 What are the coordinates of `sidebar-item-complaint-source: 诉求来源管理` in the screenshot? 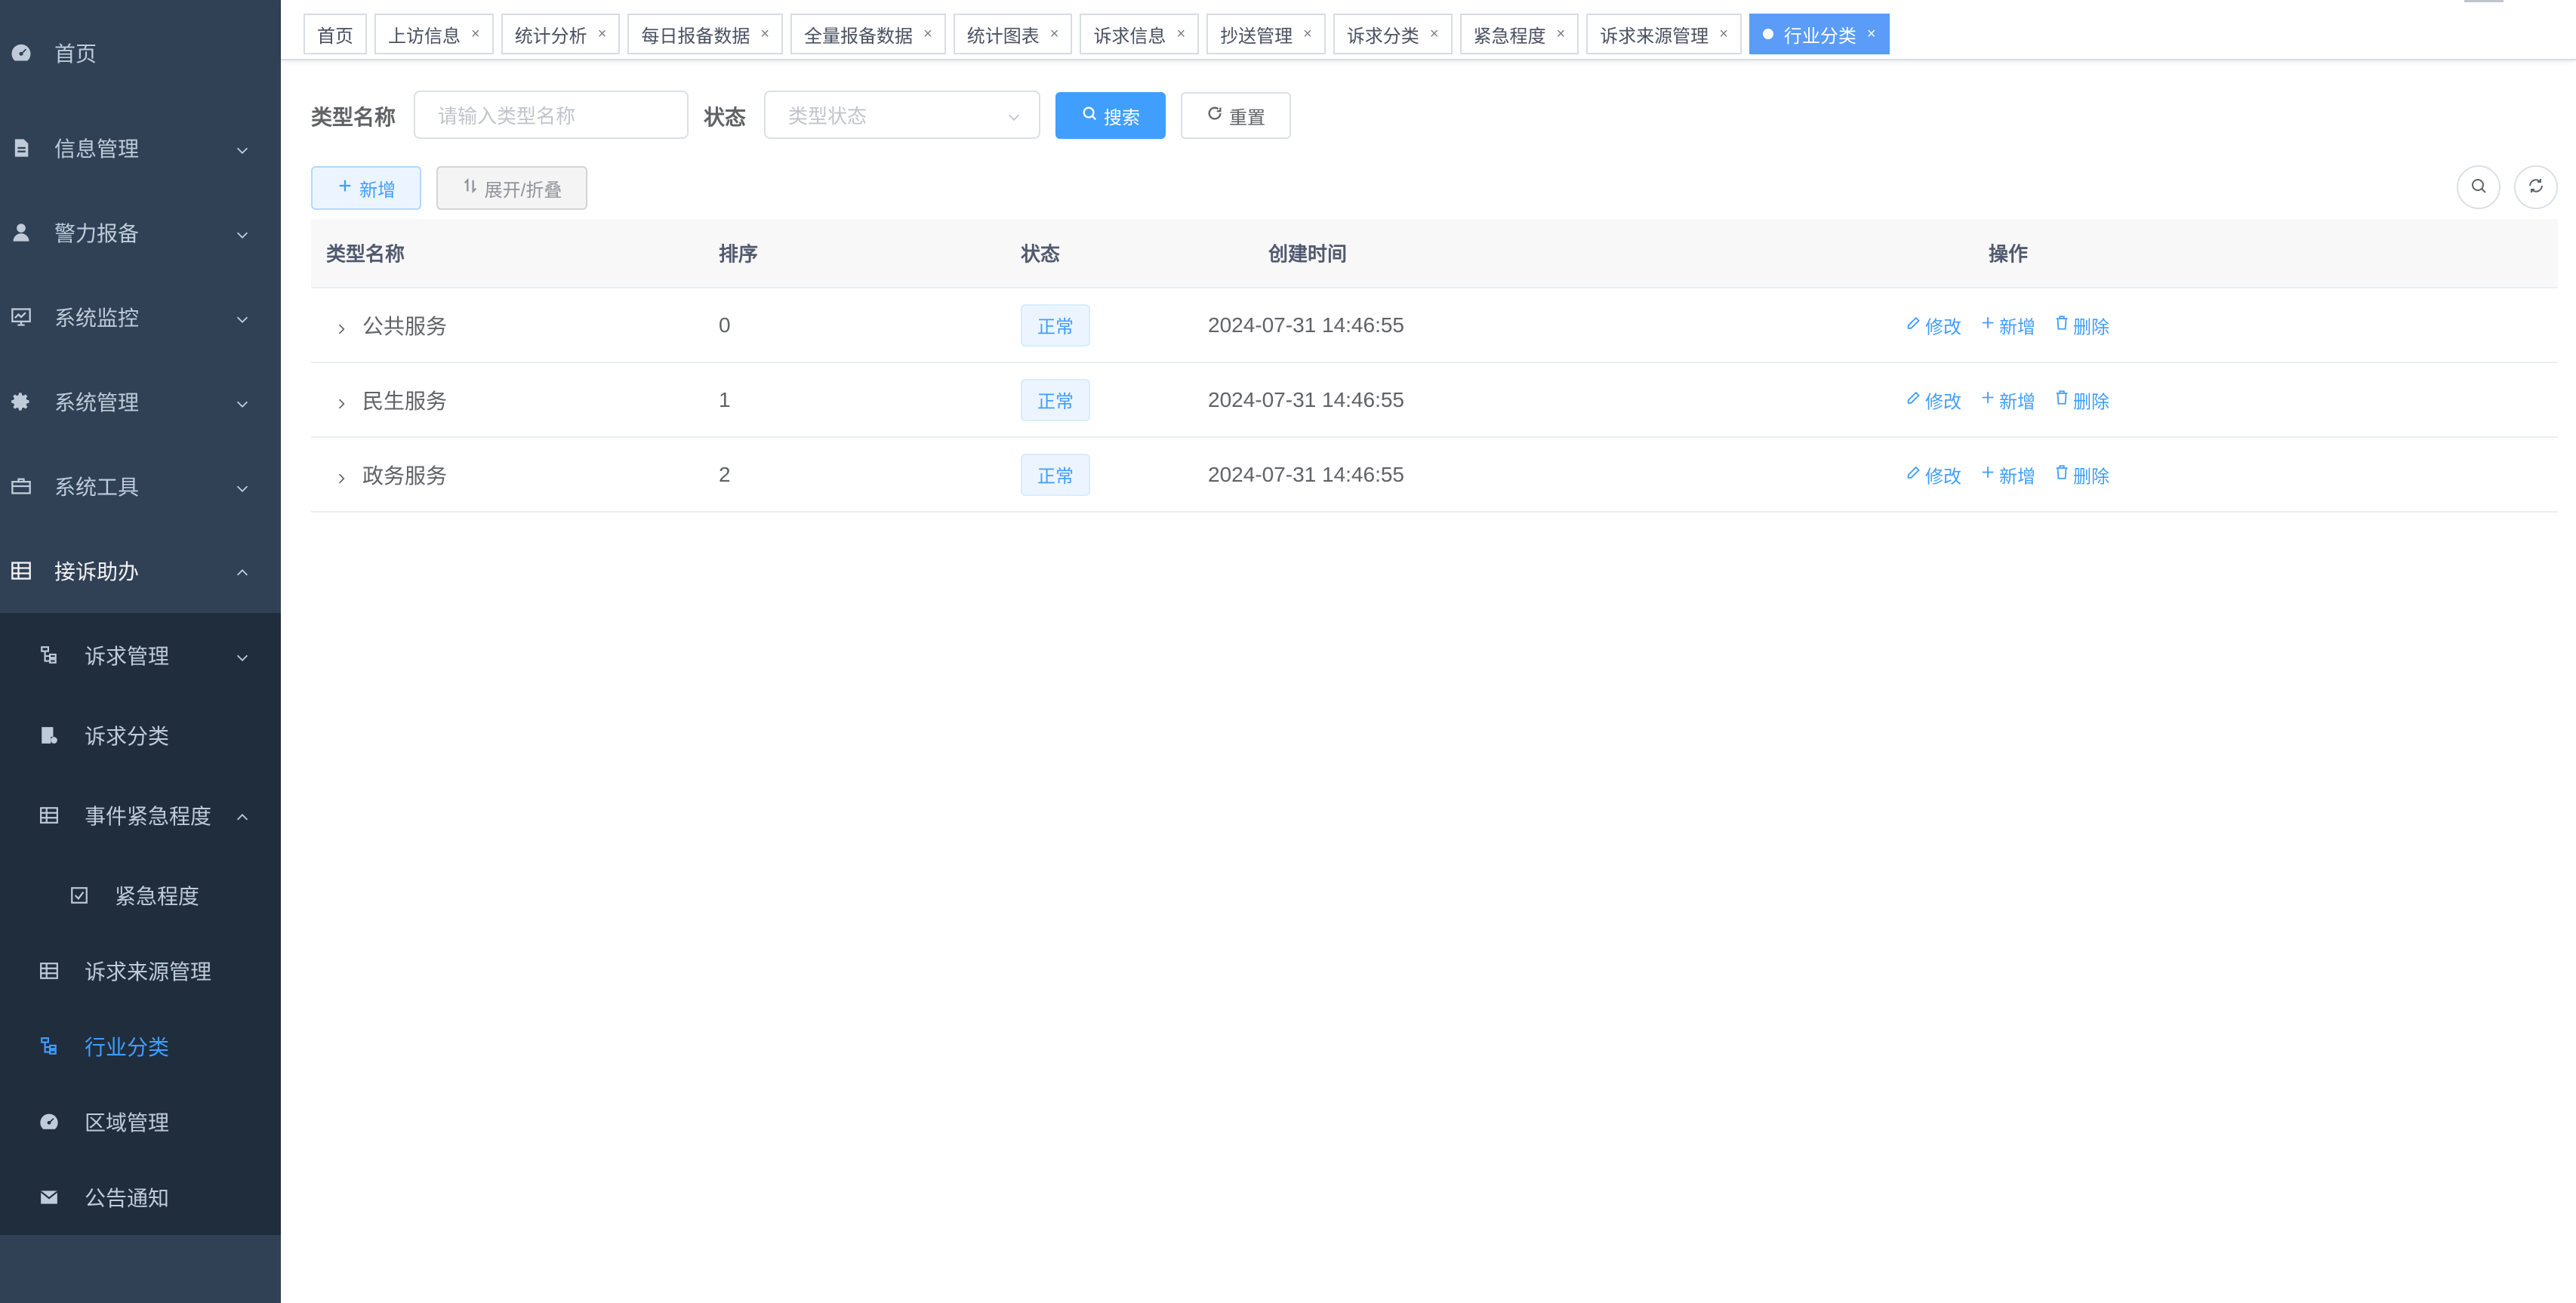 It's located at (140, 971).